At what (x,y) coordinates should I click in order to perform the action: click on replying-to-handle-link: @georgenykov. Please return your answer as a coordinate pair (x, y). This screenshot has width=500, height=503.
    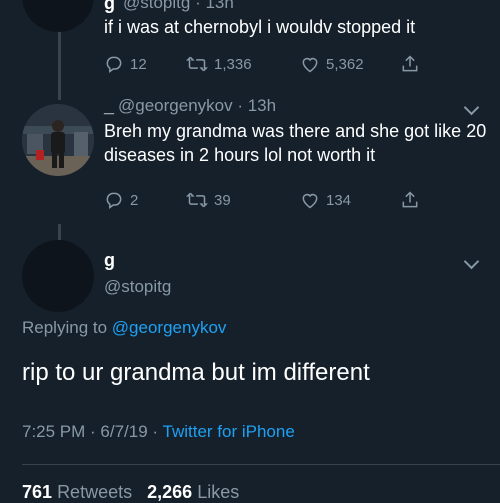
    Looking at the image, I should click on (169, 327).